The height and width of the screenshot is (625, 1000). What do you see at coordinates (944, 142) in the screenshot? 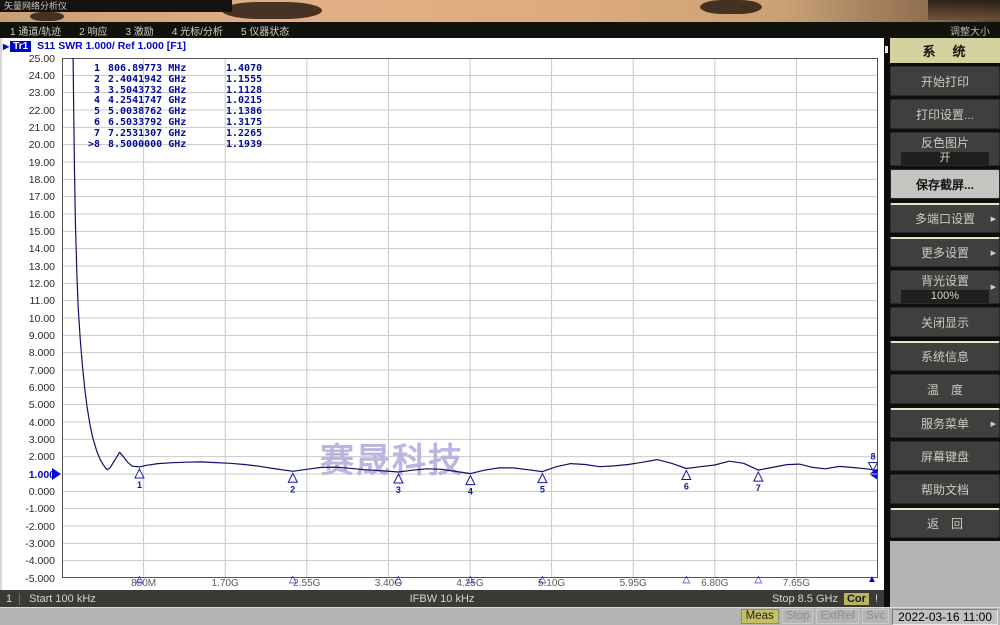
I see `sidebar-button-label: 反色图片` at bounding box center [944, 142].